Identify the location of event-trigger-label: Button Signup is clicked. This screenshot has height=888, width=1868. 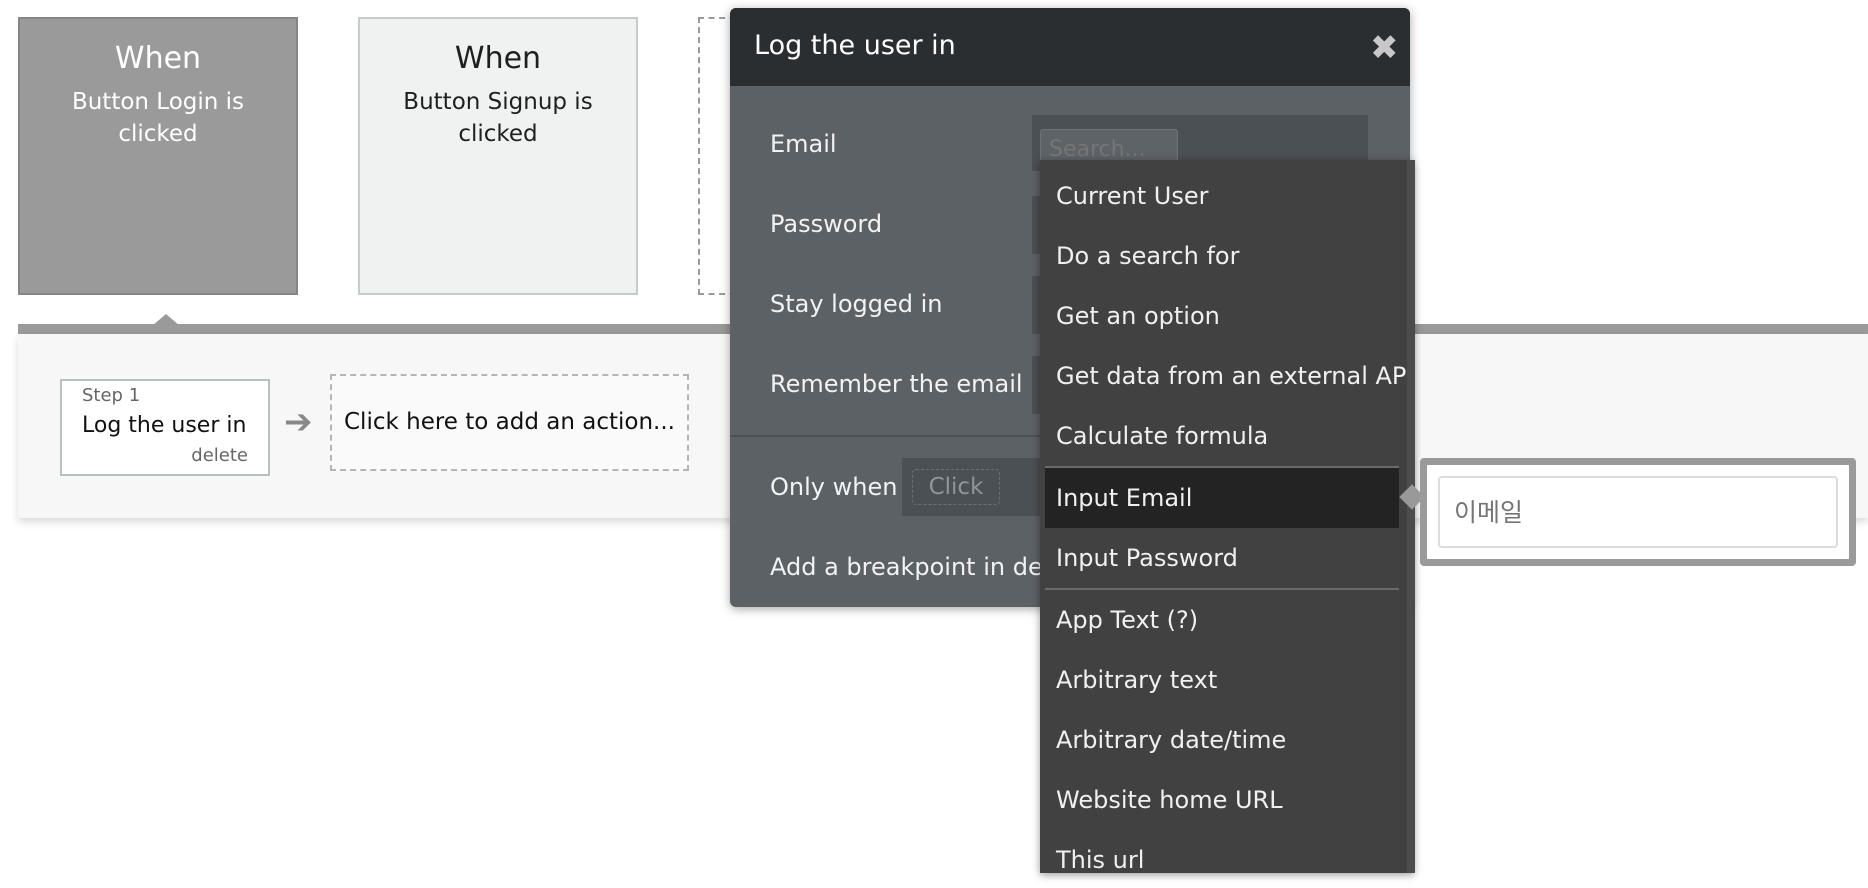
(498, 118).